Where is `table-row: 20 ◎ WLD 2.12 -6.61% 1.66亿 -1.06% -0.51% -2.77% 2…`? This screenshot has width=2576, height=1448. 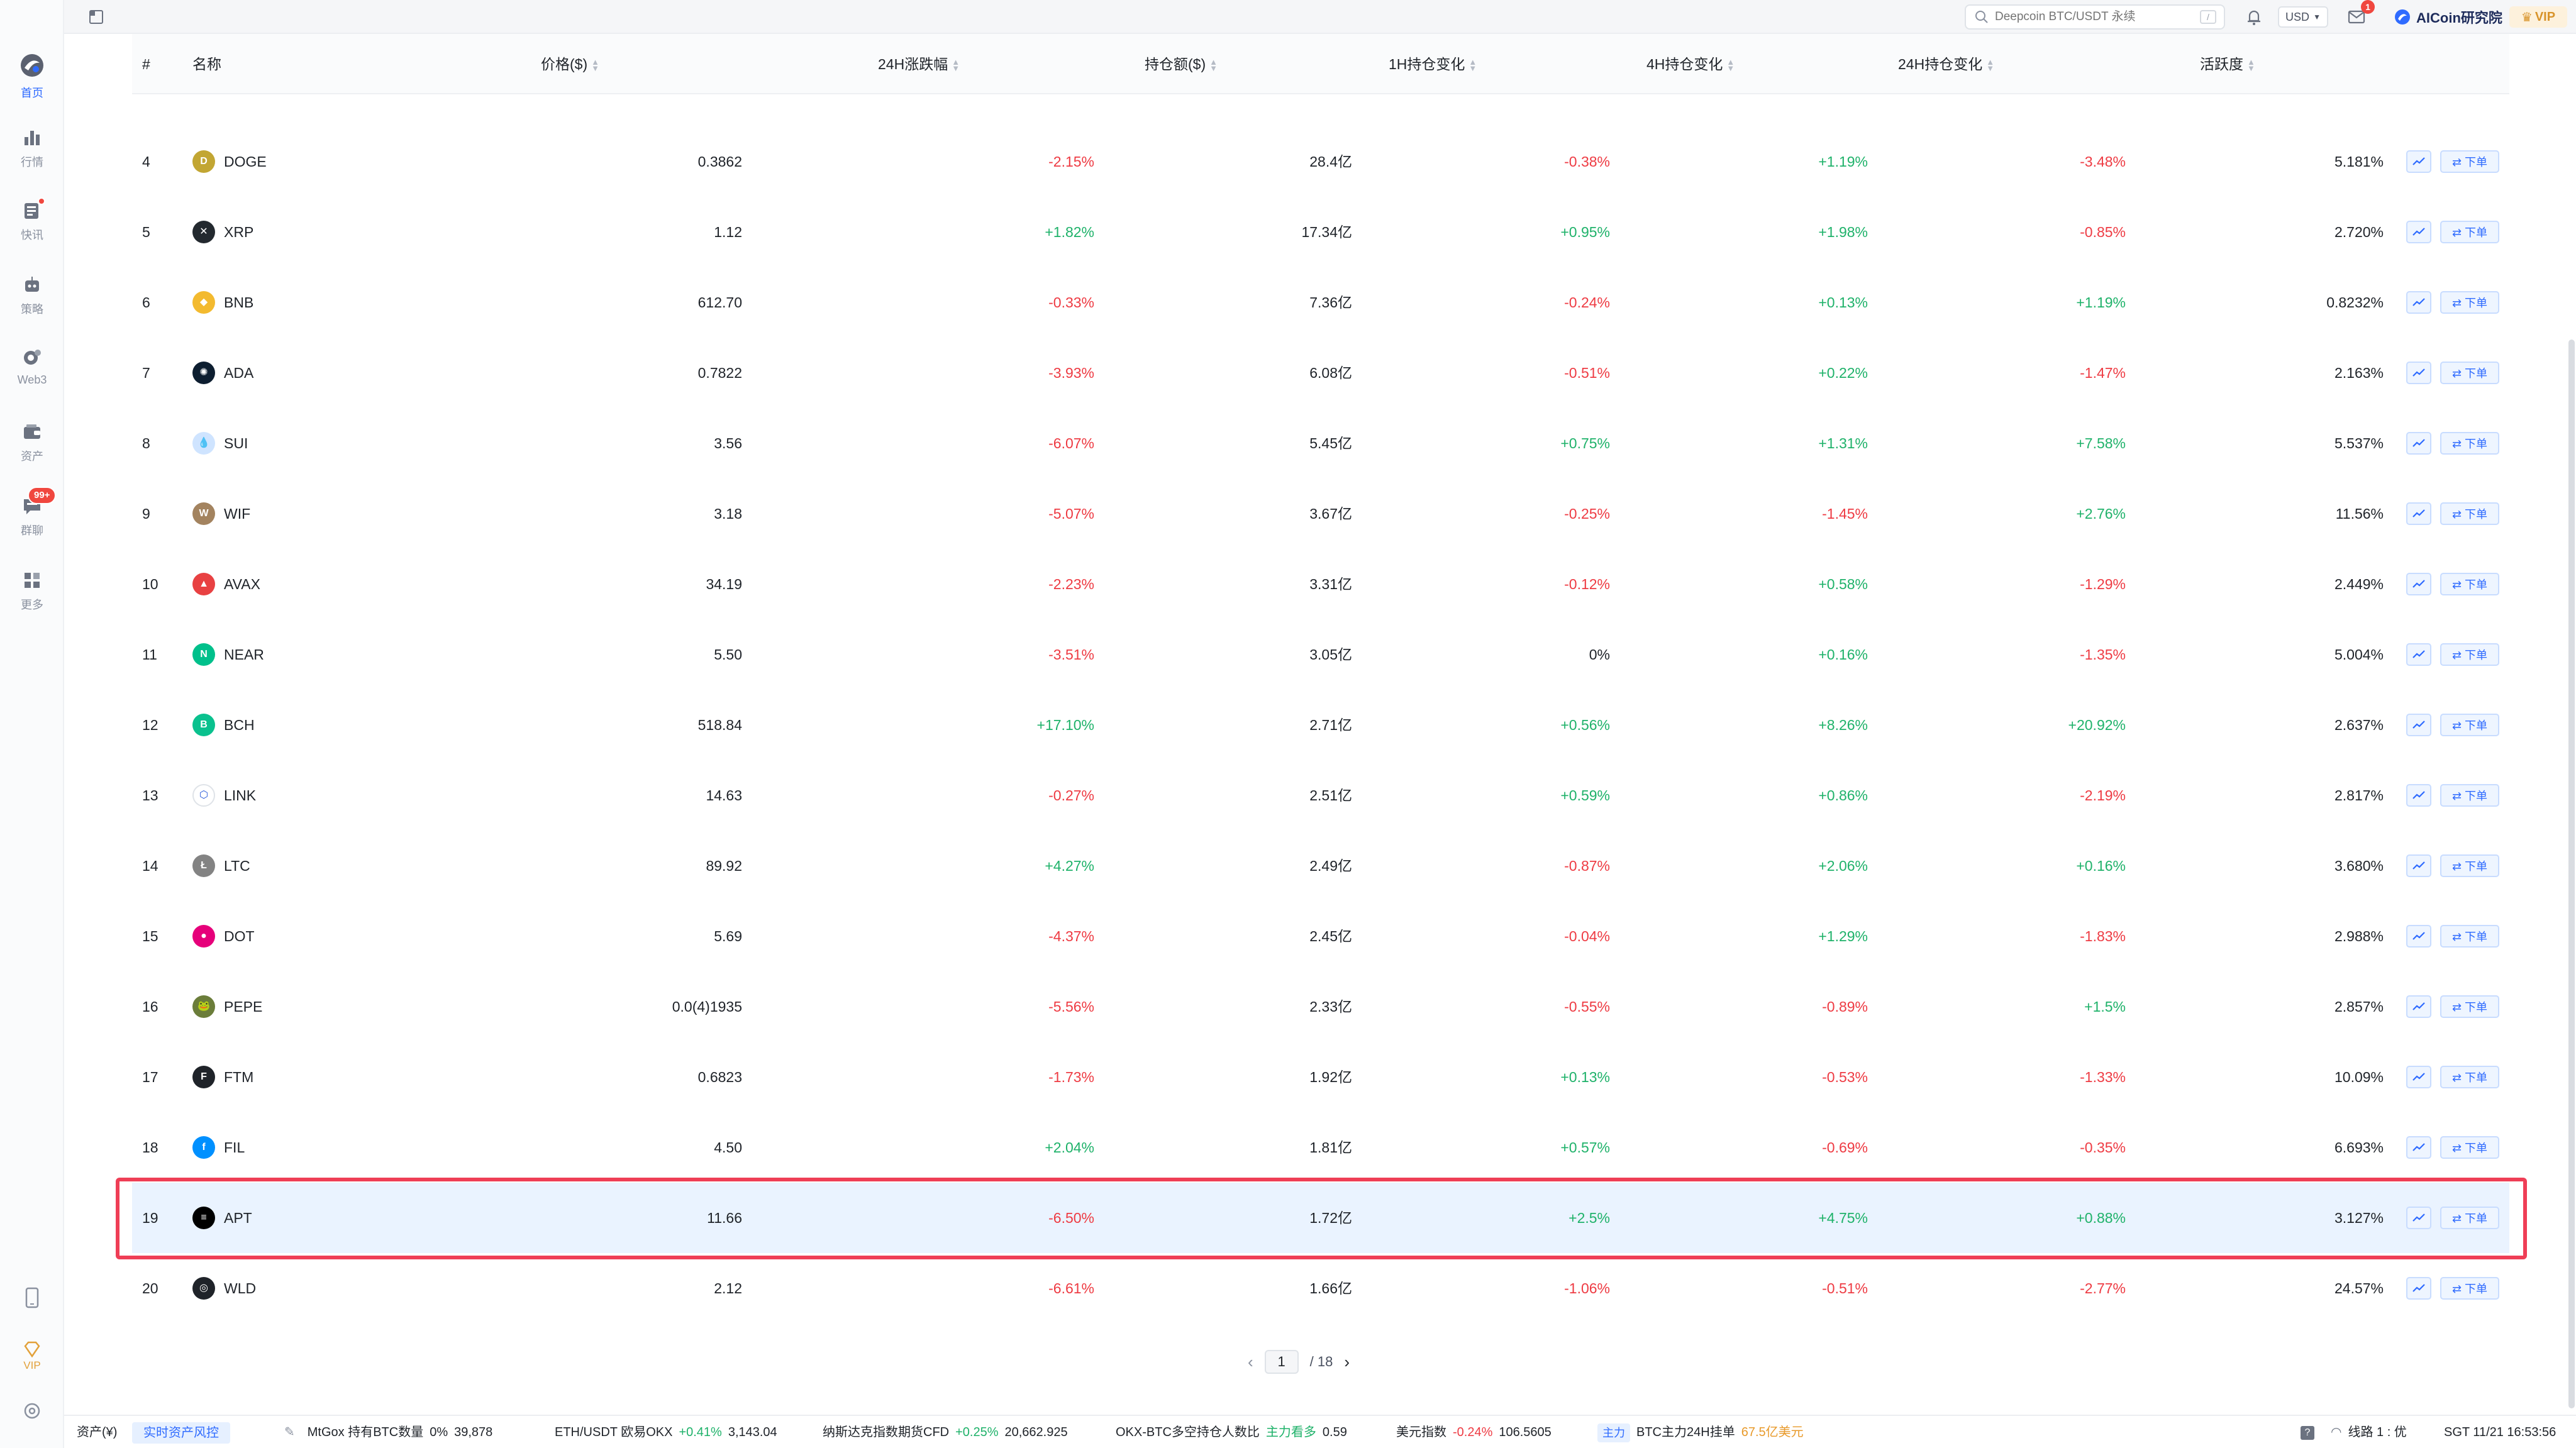 table-row: 20 ◎ WLD 2.12 -6.61% 1.66亿 -1.06% -0.51% -2.77% 2… is located at coordinates (1320, 1288).